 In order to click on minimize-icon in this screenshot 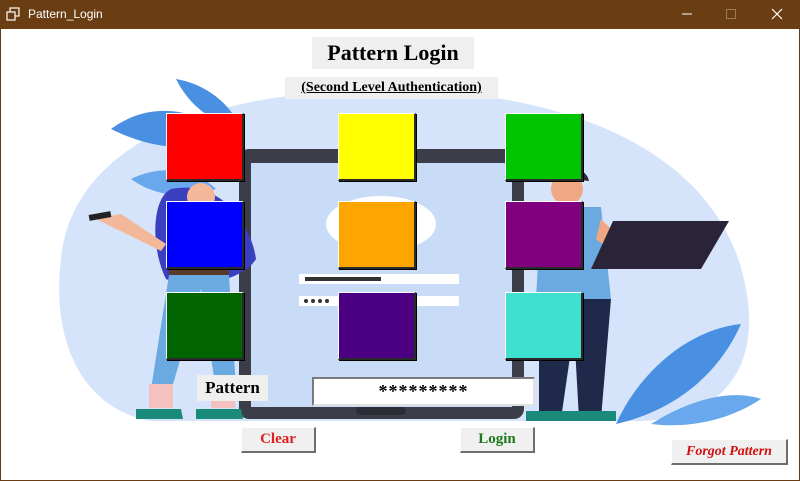, I will do `click(687, 14)`.